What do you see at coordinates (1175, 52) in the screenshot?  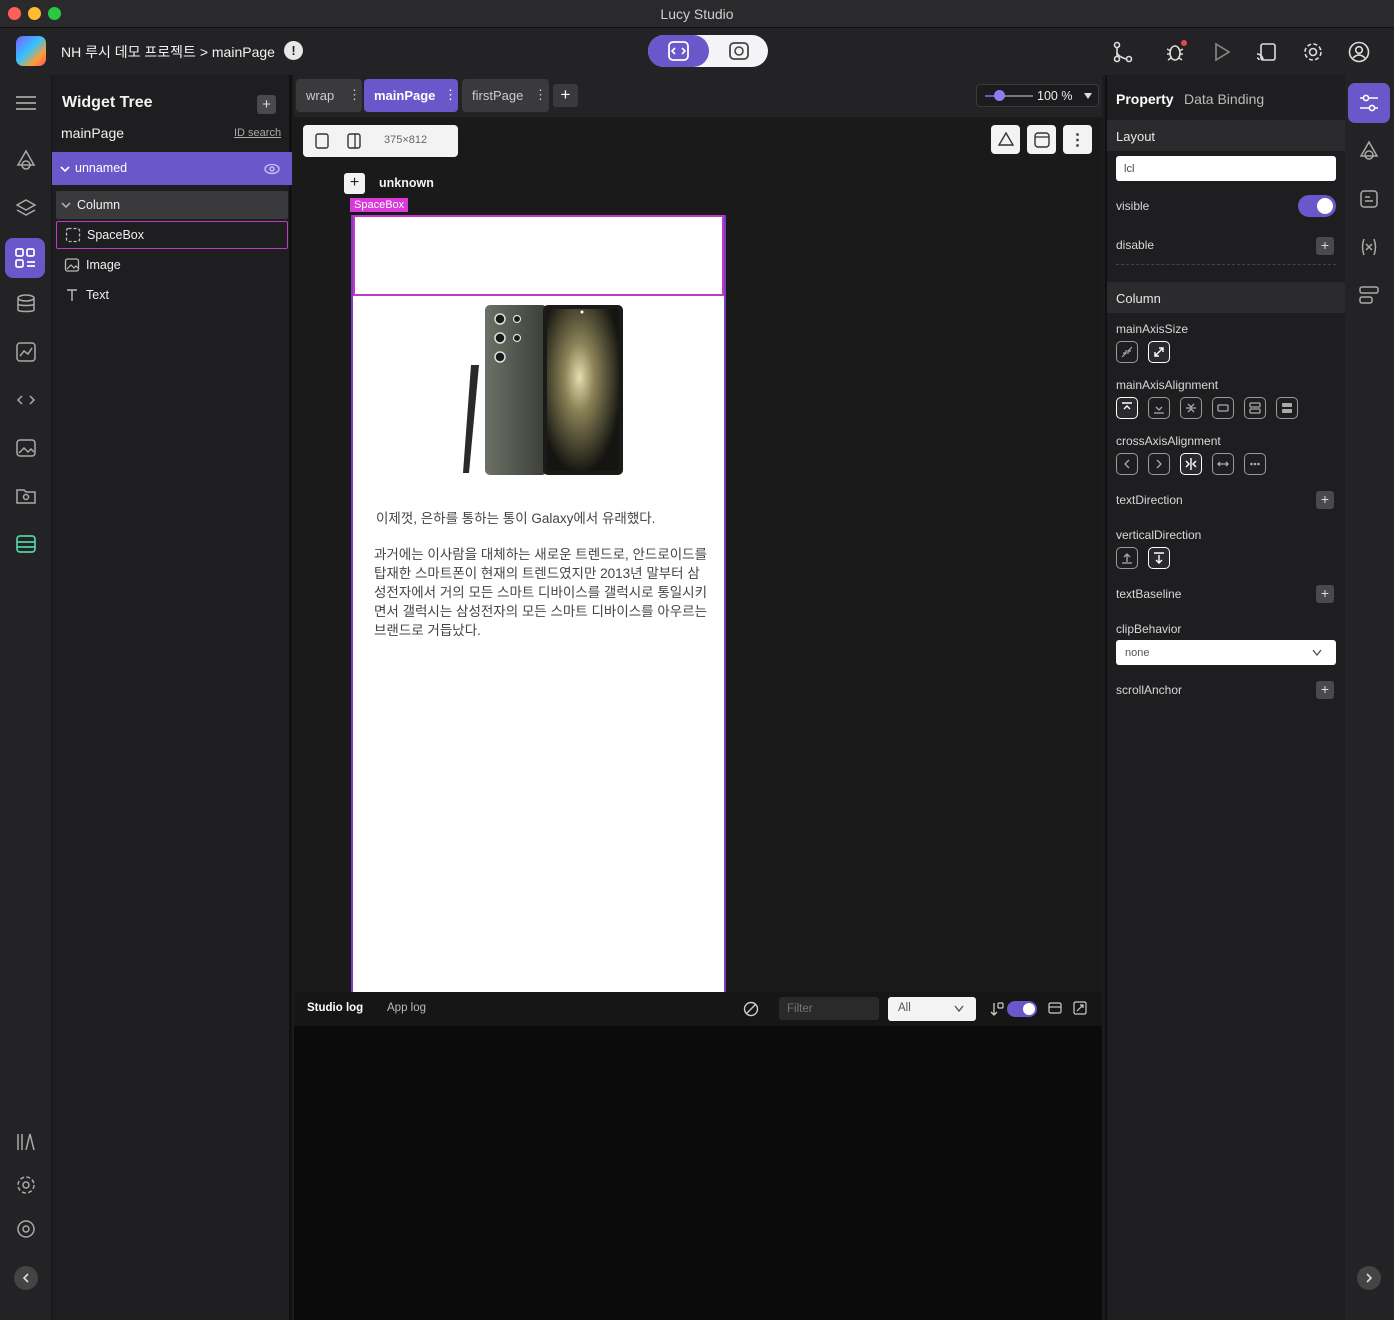 I see `debug-icon` at bounding box center [1175, 52].